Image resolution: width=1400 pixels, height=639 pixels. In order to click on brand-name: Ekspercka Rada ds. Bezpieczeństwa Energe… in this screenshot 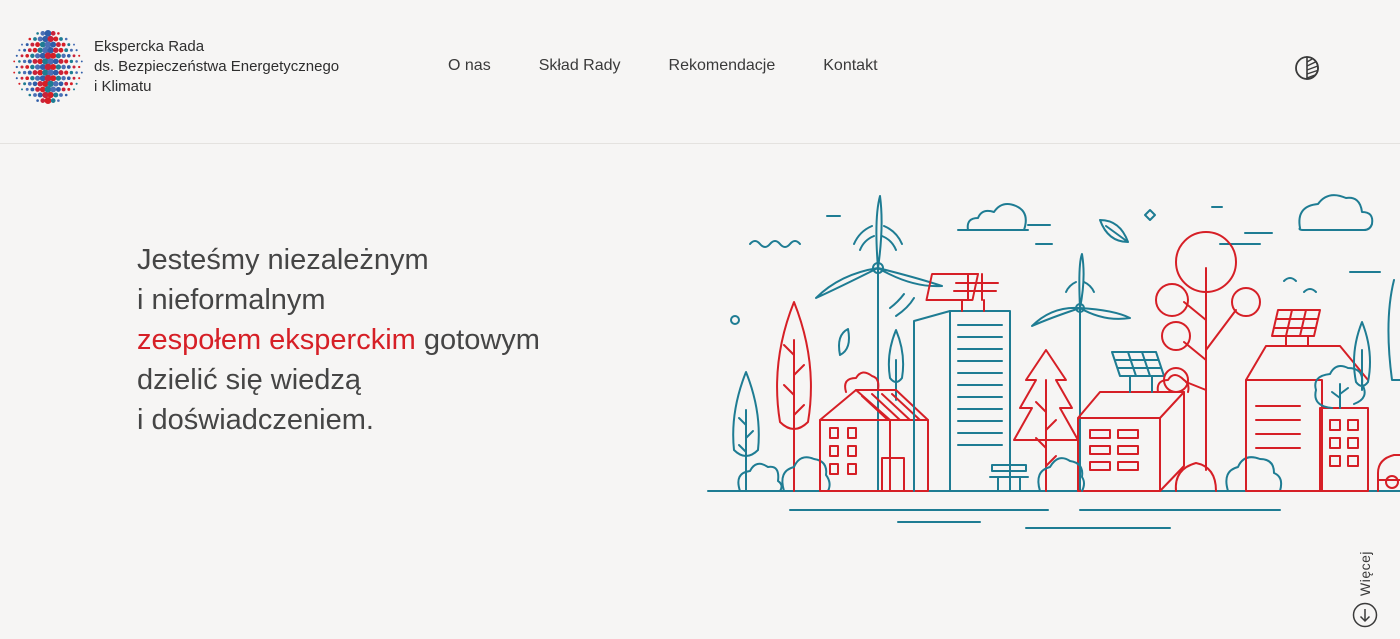, I will do `click(216, 67)`.